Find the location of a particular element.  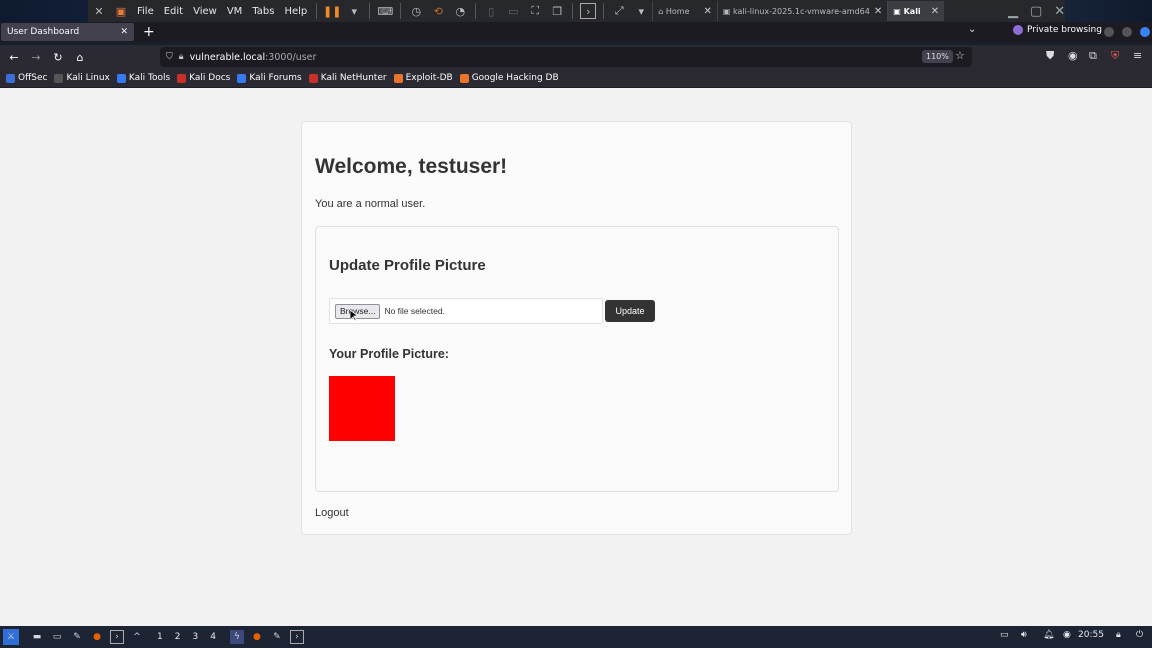

firefox-window-icon: ● is located at coordinates (257, 637).